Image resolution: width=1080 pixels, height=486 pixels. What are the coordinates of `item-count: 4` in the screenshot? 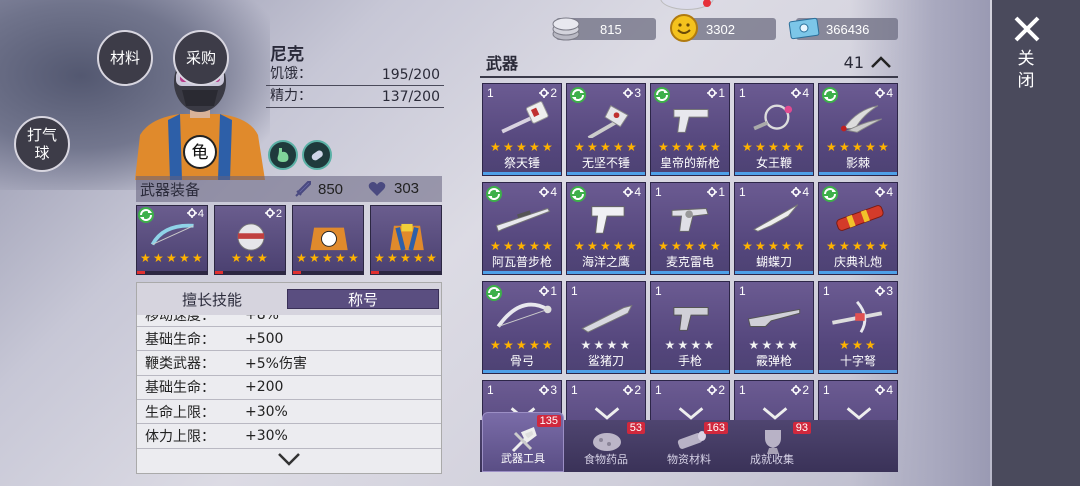 It's located at (884, 390).